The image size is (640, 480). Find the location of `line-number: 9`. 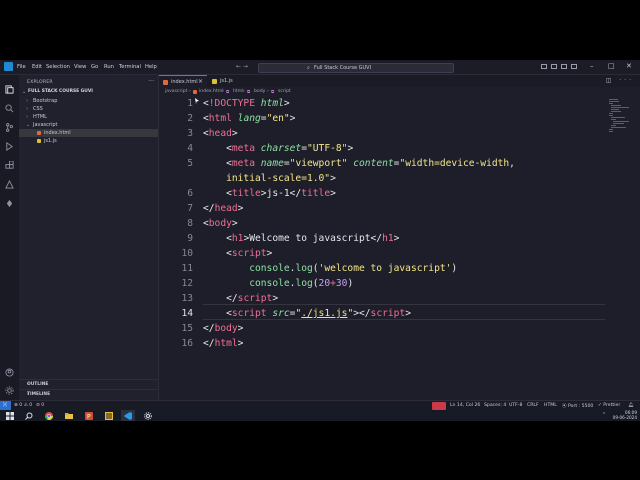

line-number: 9 is located at coordinates (190, 238).